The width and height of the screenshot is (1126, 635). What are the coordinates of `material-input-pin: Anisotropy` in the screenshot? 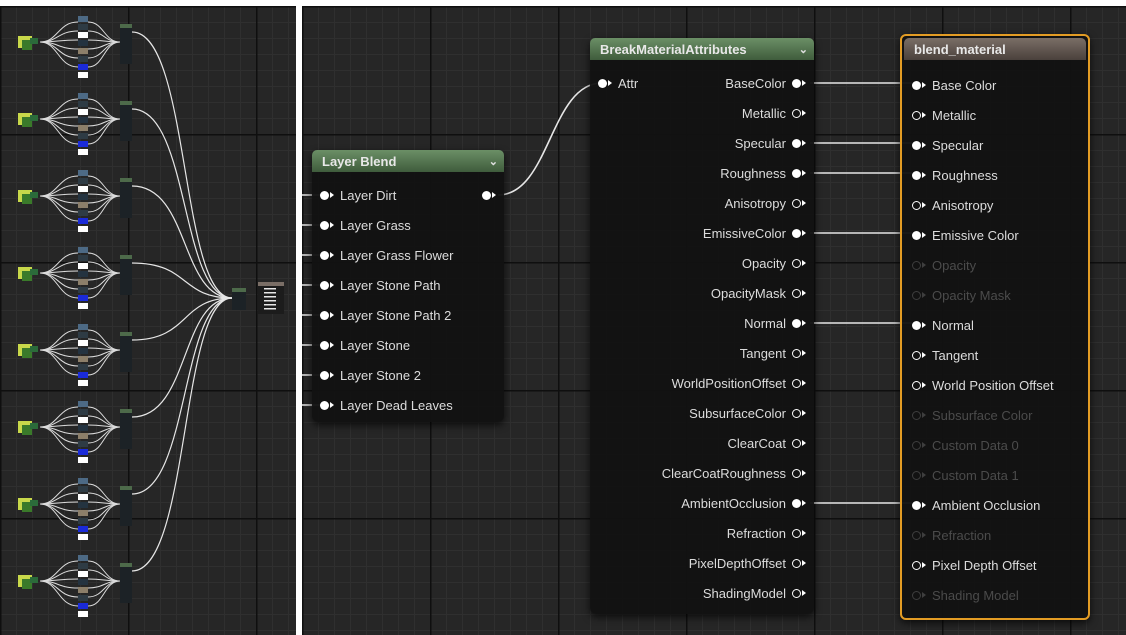 It's located at (952, 205).